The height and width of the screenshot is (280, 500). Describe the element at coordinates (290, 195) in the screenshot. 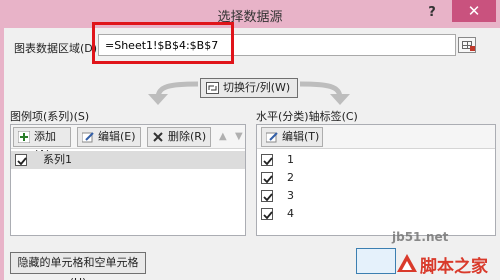

I see `axis-label-text: 3` at that location.